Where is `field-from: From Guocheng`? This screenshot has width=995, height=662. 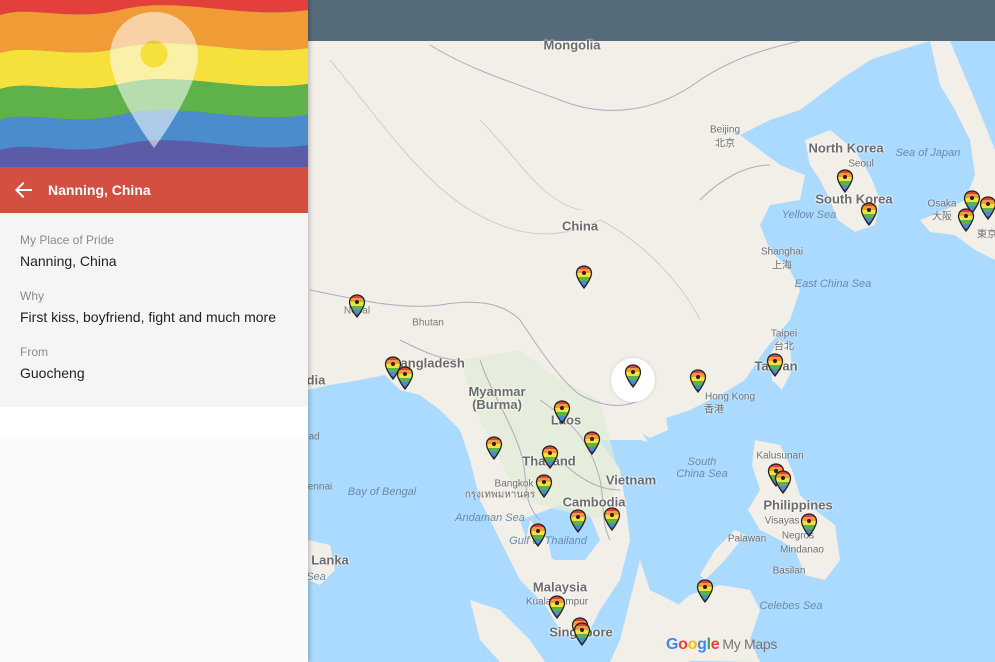 field-from: From Guocheng is located at coordinates (154, 363).